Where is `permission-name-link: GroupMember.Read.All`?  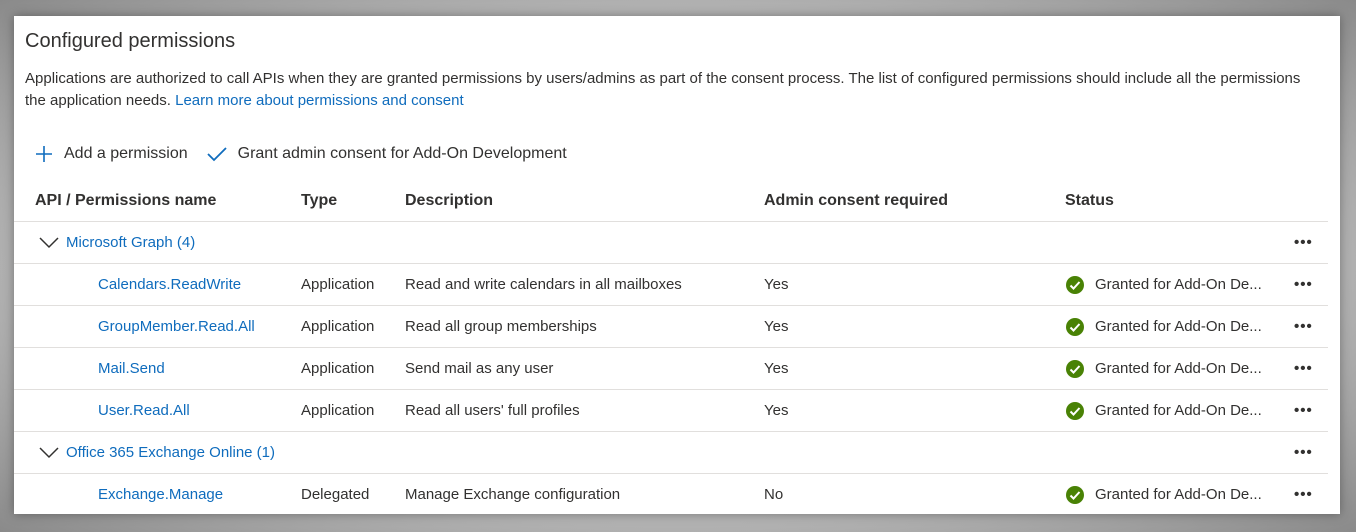
permission-name-link: GroupMember.Read.All is located at coordinates (176, 326).